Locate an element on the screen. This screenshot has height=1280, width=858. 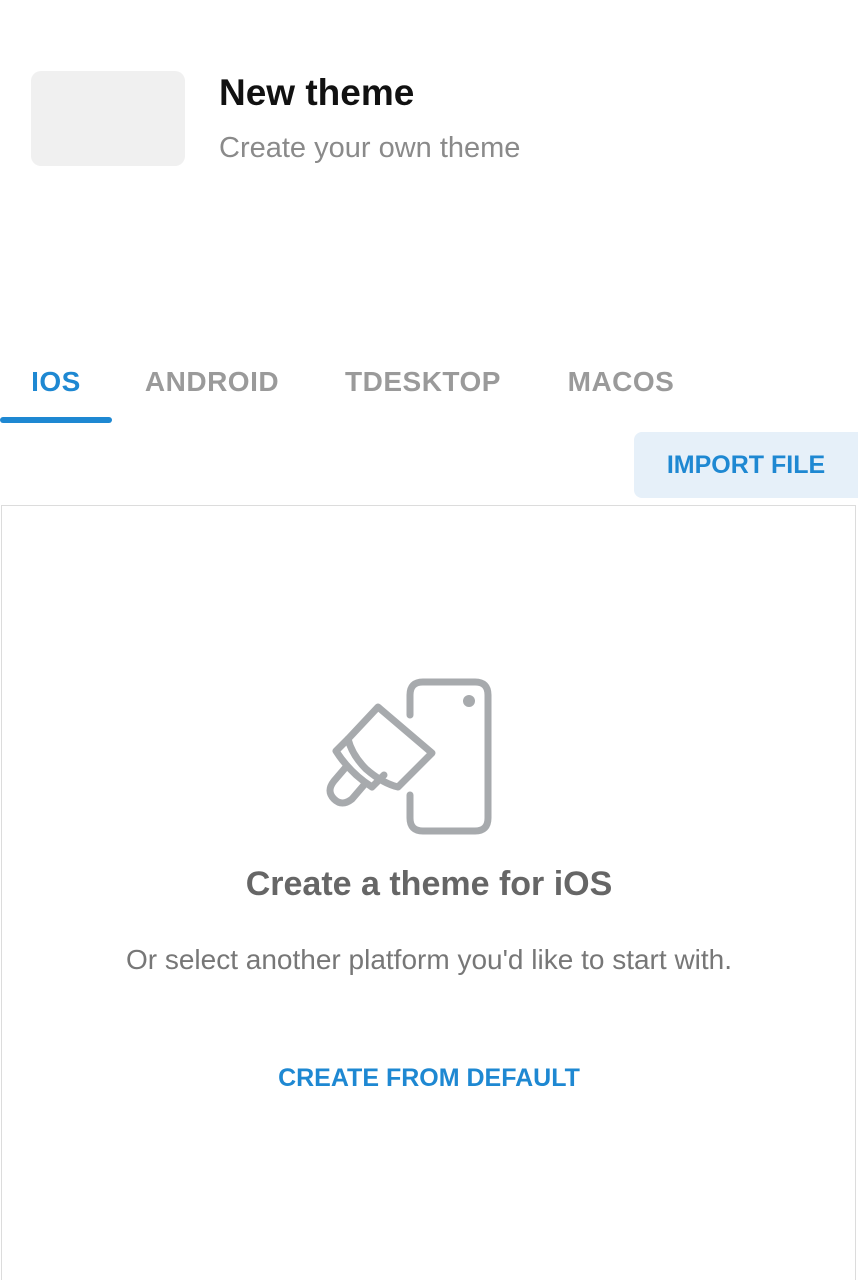
tab-tdesktop: TDESKTOP is located at coordinates (423, 383).